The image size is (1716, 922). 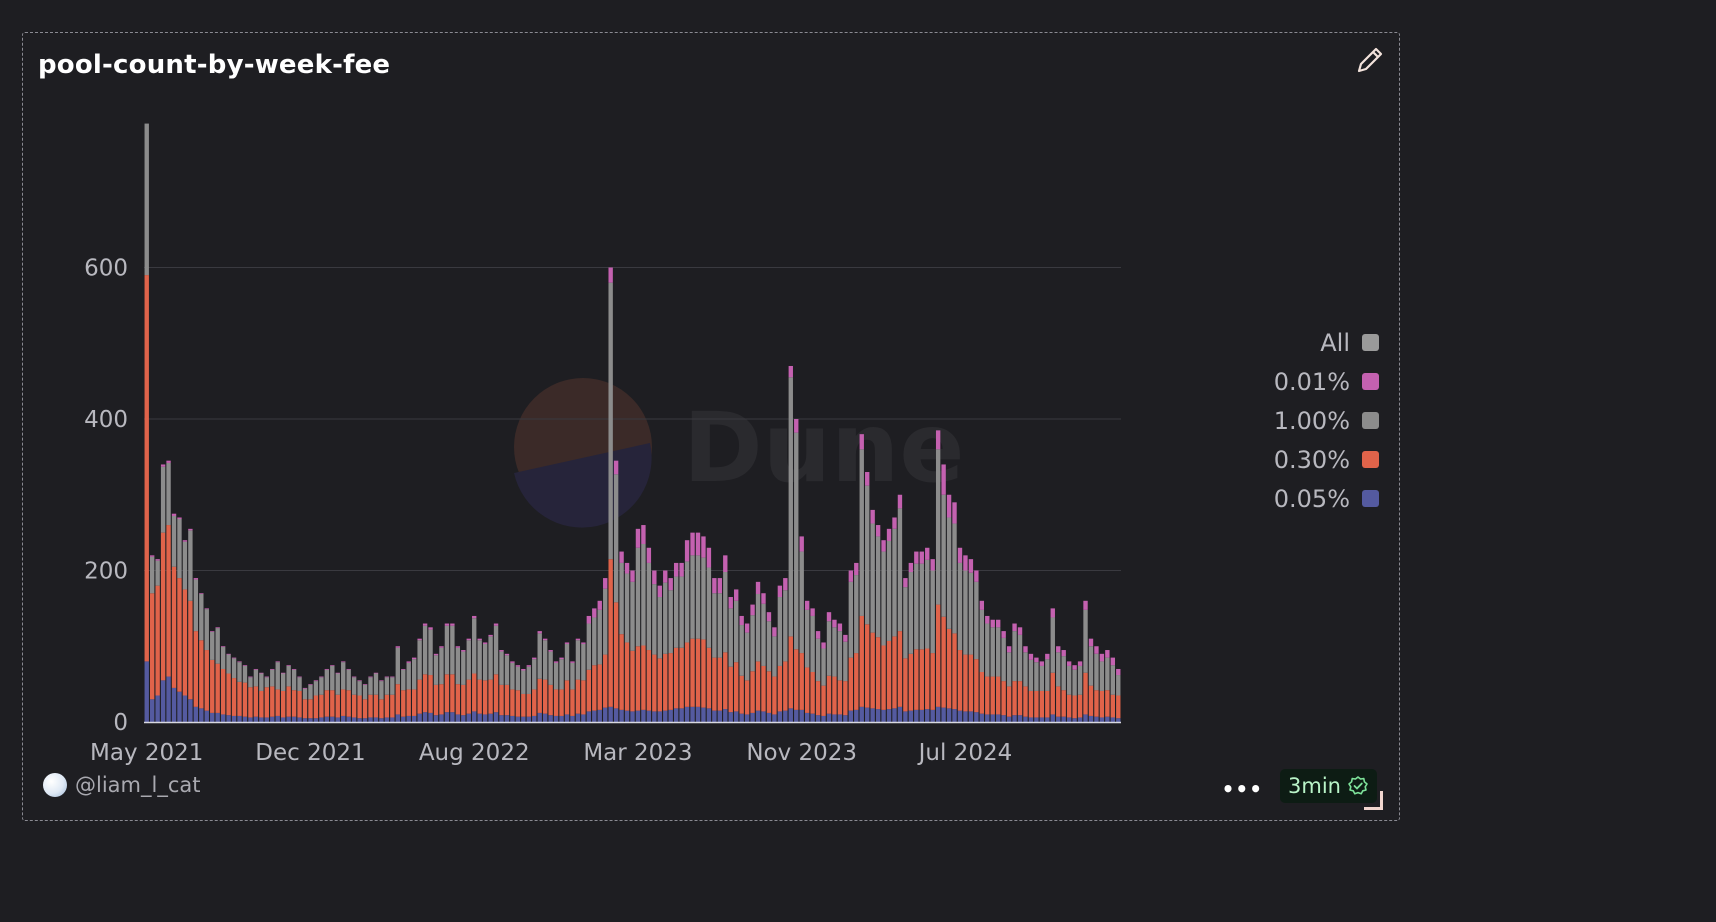 I want to click on legend-item: All, so click(x=1279, y=342).